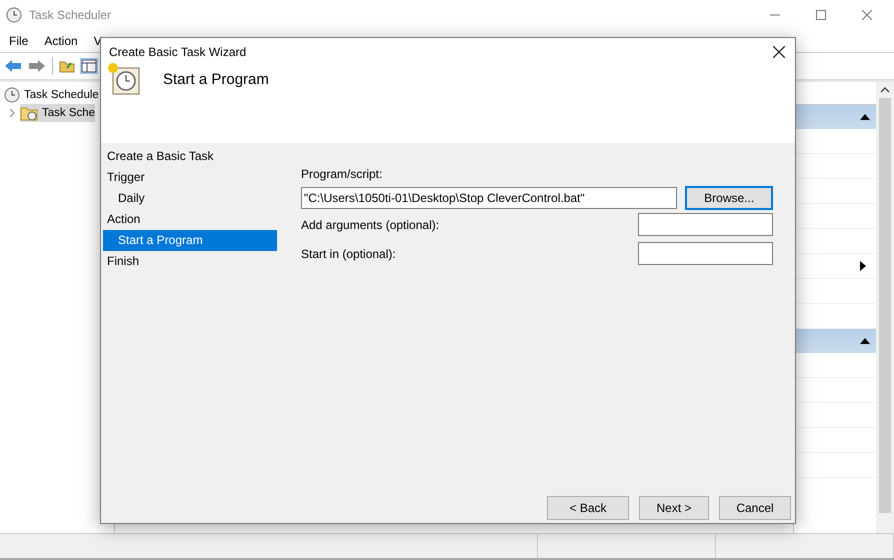 The height and width of the screenshot is (560, 894). I want to click on field-label: Program/script:, so click(342, 175).